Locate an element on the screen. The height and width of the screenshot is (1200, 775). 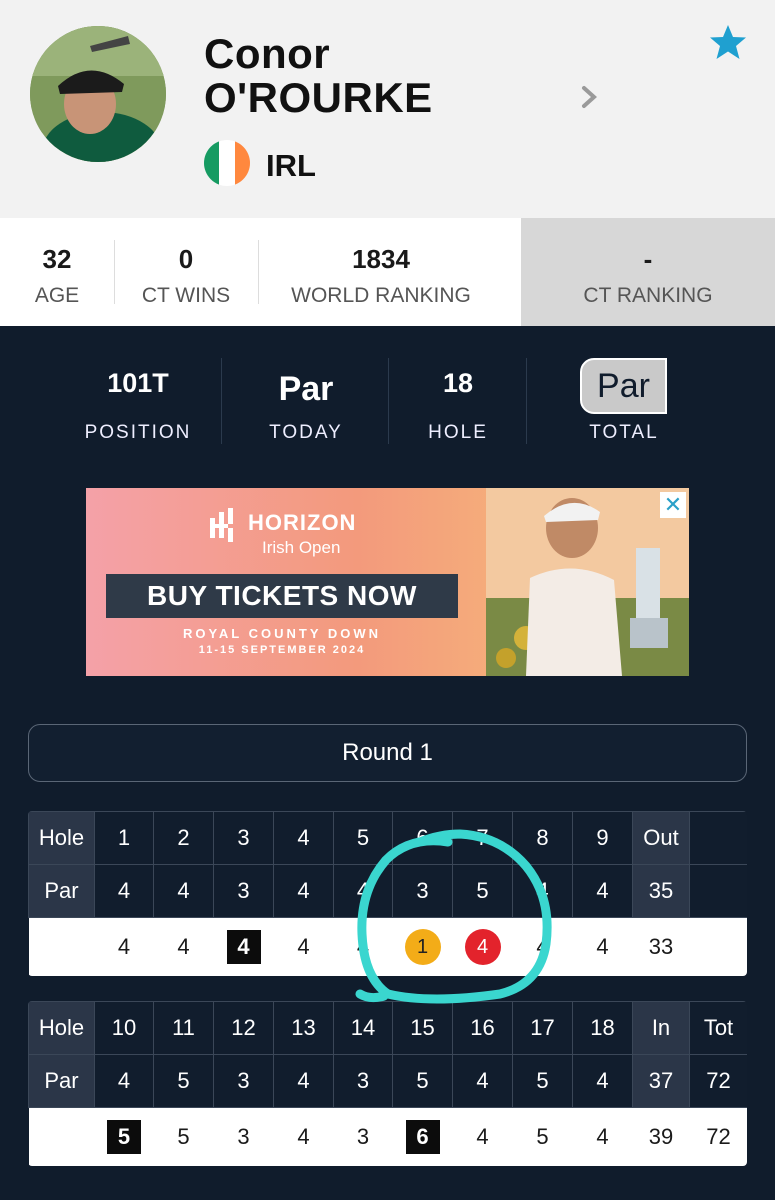
summary-hole: 18 HOLE is located at coordinates (458, 395).